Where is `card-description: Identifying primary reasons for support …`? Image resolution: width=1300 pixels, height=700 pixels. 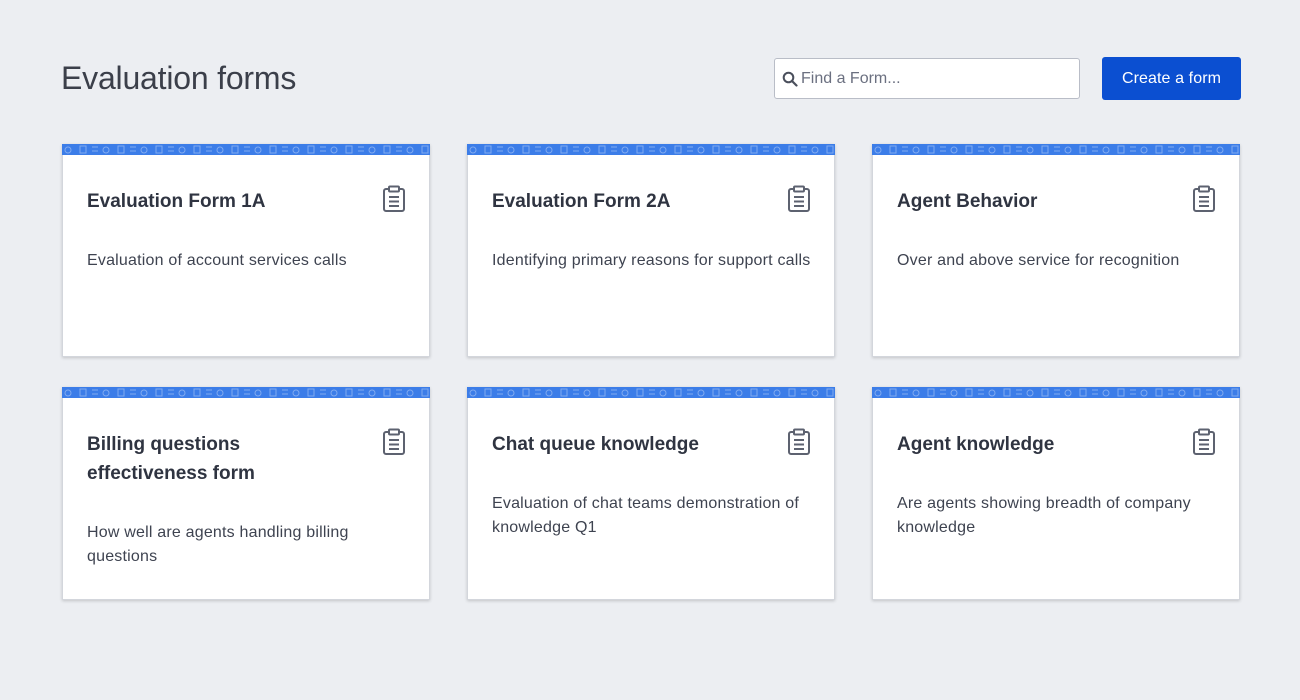
card-description: Identifying primary reasons for support … is located at coordinates (651, 260).